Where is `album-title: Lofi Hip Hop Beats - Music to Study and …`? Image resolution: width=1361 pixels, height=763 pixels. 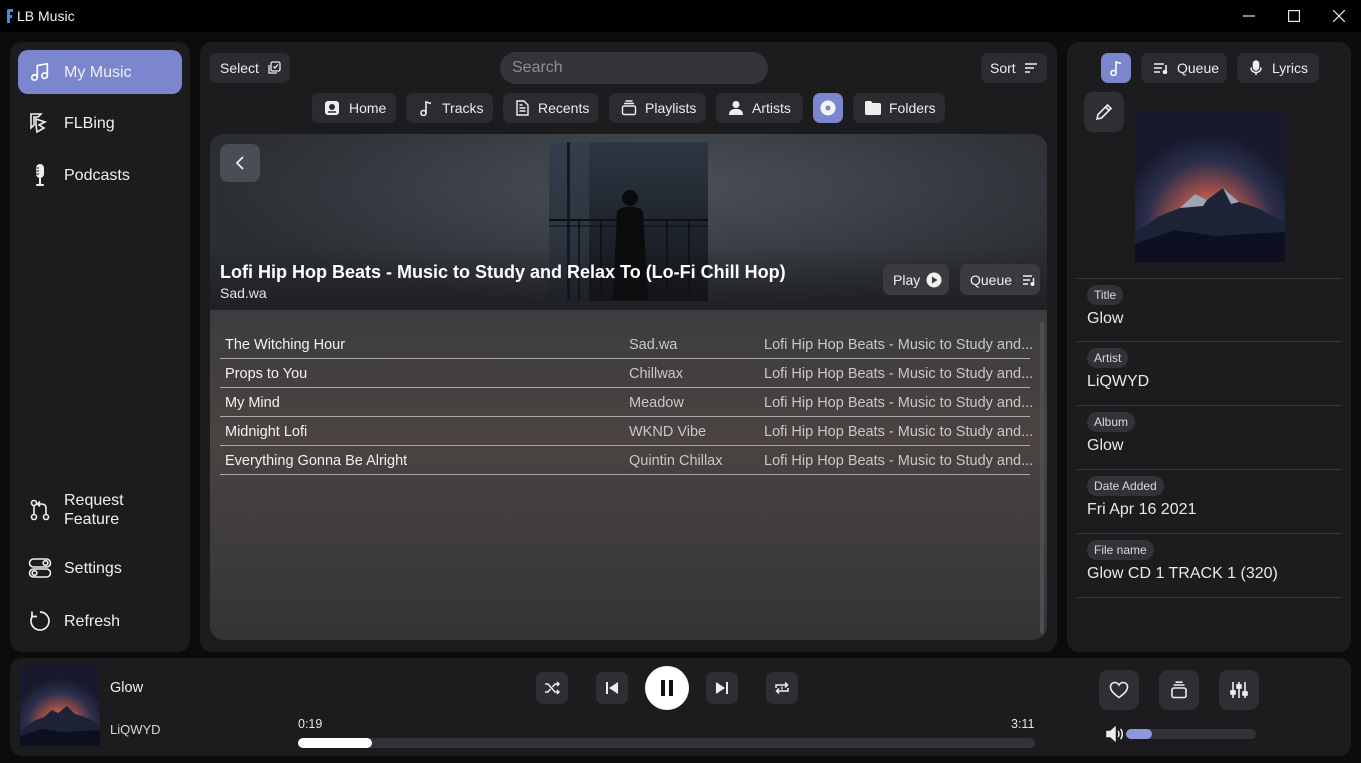 album-title: Lofi Hip Hop Beats - Music to Study and … is located at coordinates (503, 272).